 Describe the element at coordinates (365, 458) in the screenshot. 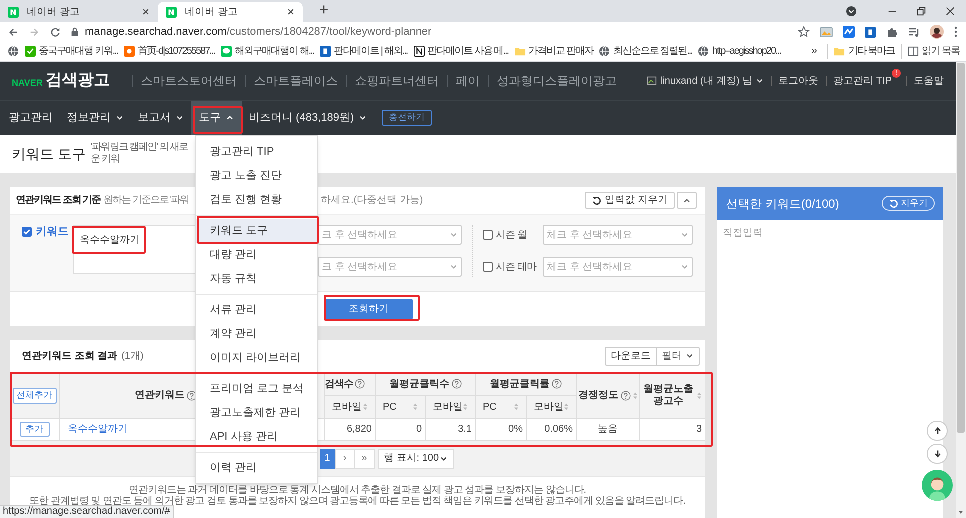

I see `last-page-button: »` at that location.